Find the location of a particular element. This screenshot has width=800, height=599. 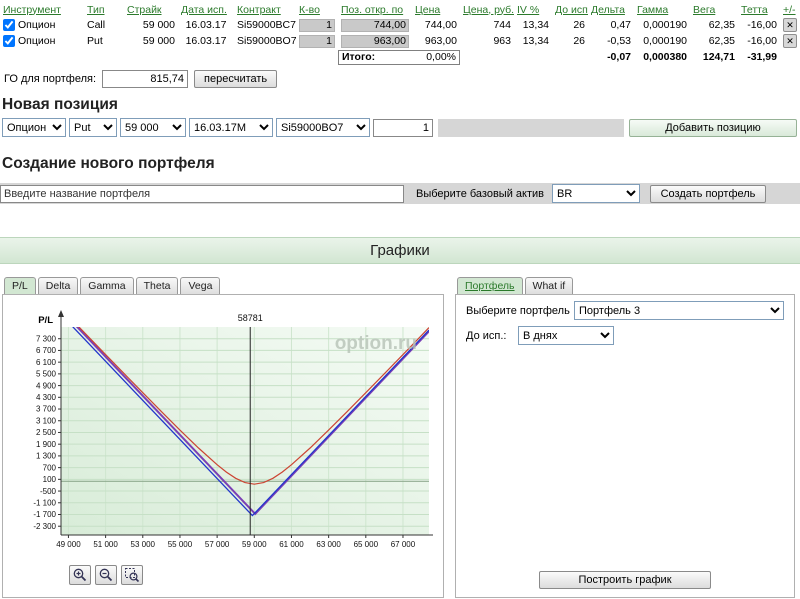

totals-label: Итого: is located at coordinates (359, 57).